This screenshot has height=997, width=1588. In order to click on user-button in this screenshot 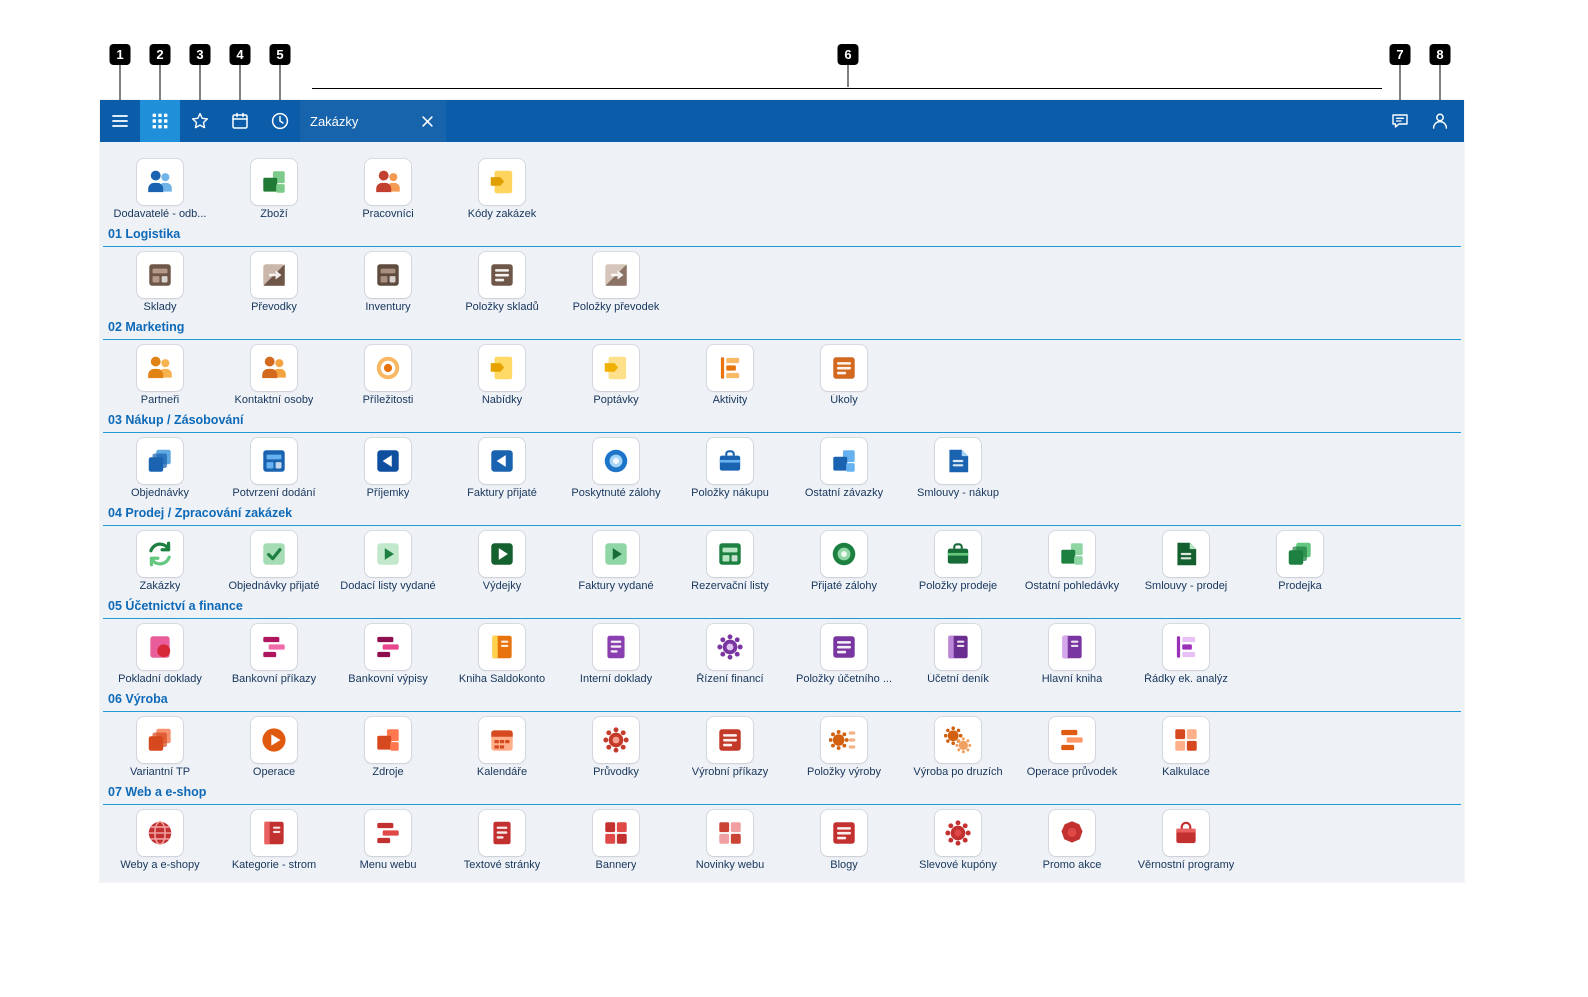, I will do `click(1440, 121)`.